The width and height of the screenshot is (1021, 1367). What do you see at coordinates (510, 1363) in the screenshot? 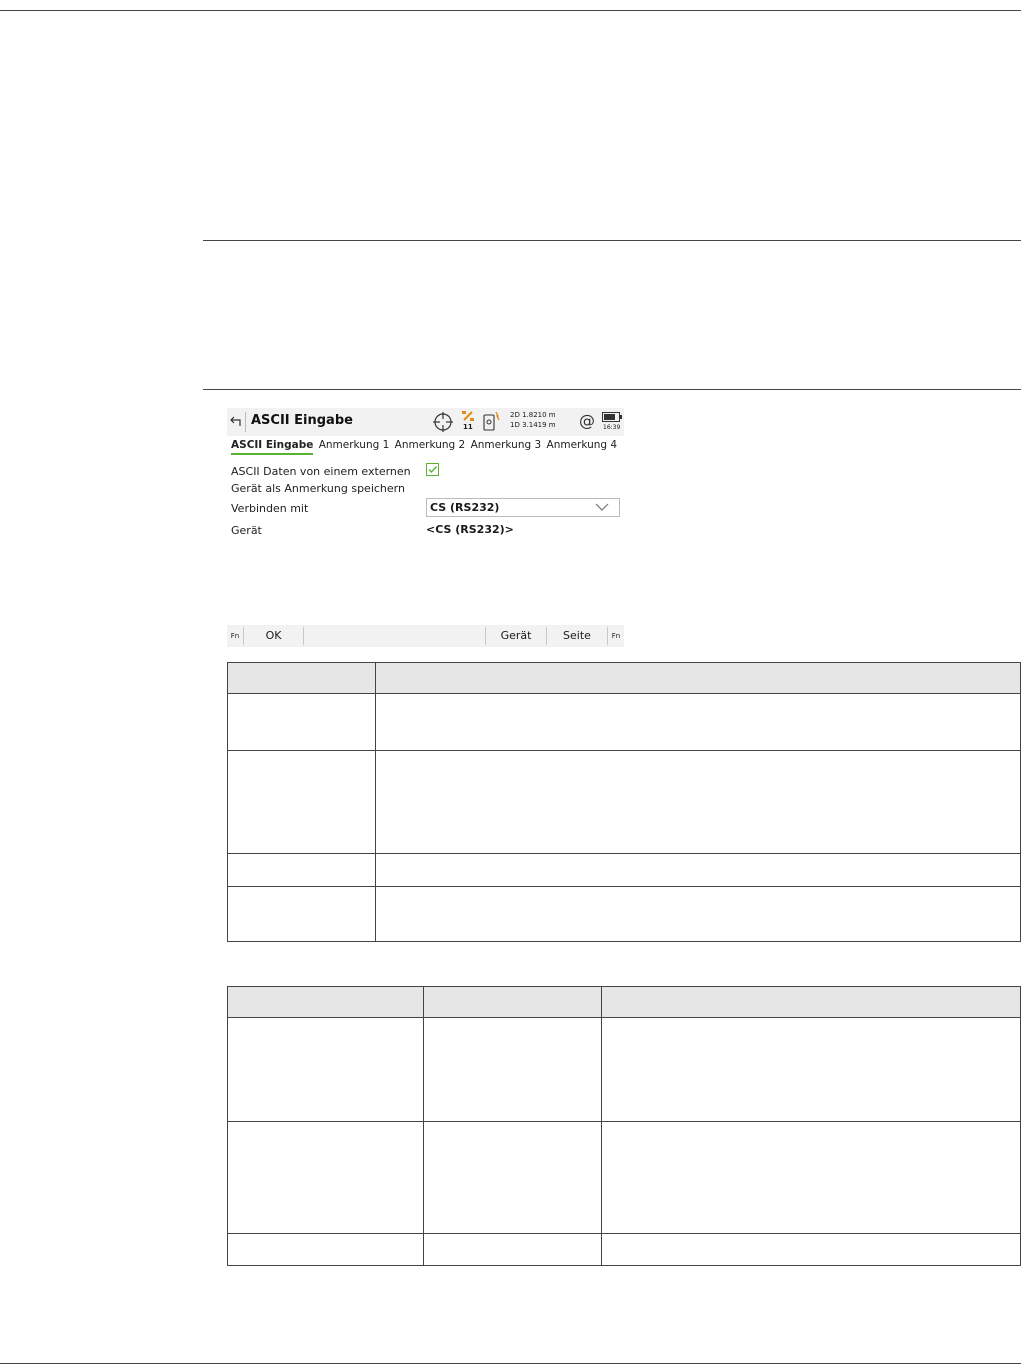
I see `bottom-rule` at bounding box center [510, 1363].